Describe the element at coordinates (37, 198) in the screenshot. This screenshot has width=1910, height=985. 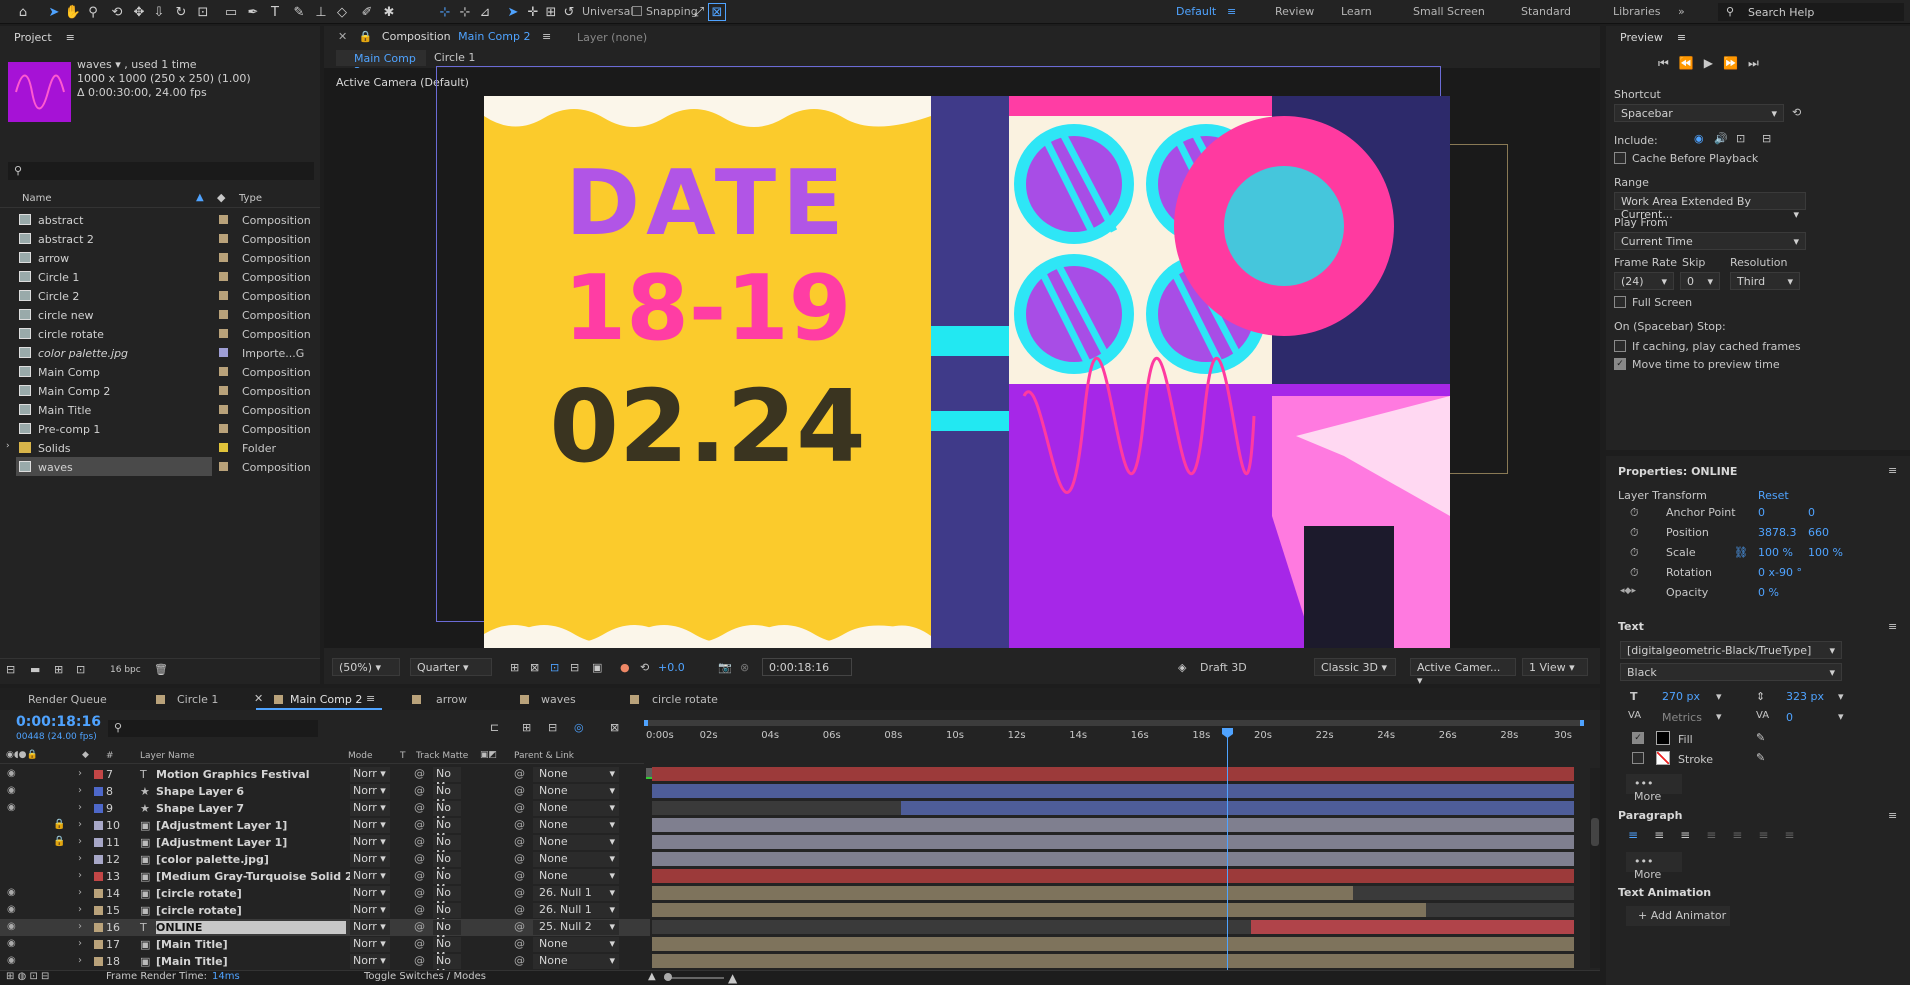
I see `column-name: Name` at that location.